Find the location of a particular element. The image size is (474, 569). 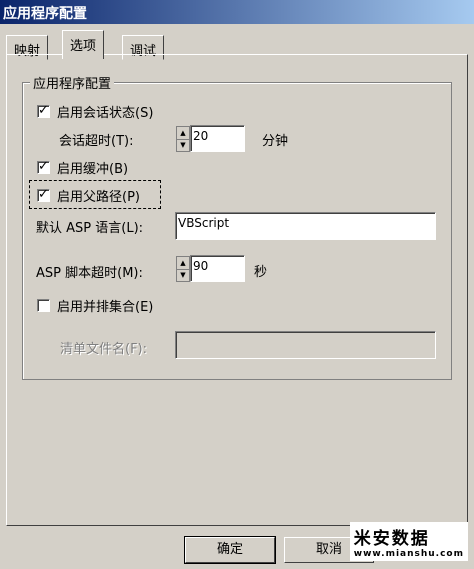

ok-button: 确定 is located at coordinates (230, 550).